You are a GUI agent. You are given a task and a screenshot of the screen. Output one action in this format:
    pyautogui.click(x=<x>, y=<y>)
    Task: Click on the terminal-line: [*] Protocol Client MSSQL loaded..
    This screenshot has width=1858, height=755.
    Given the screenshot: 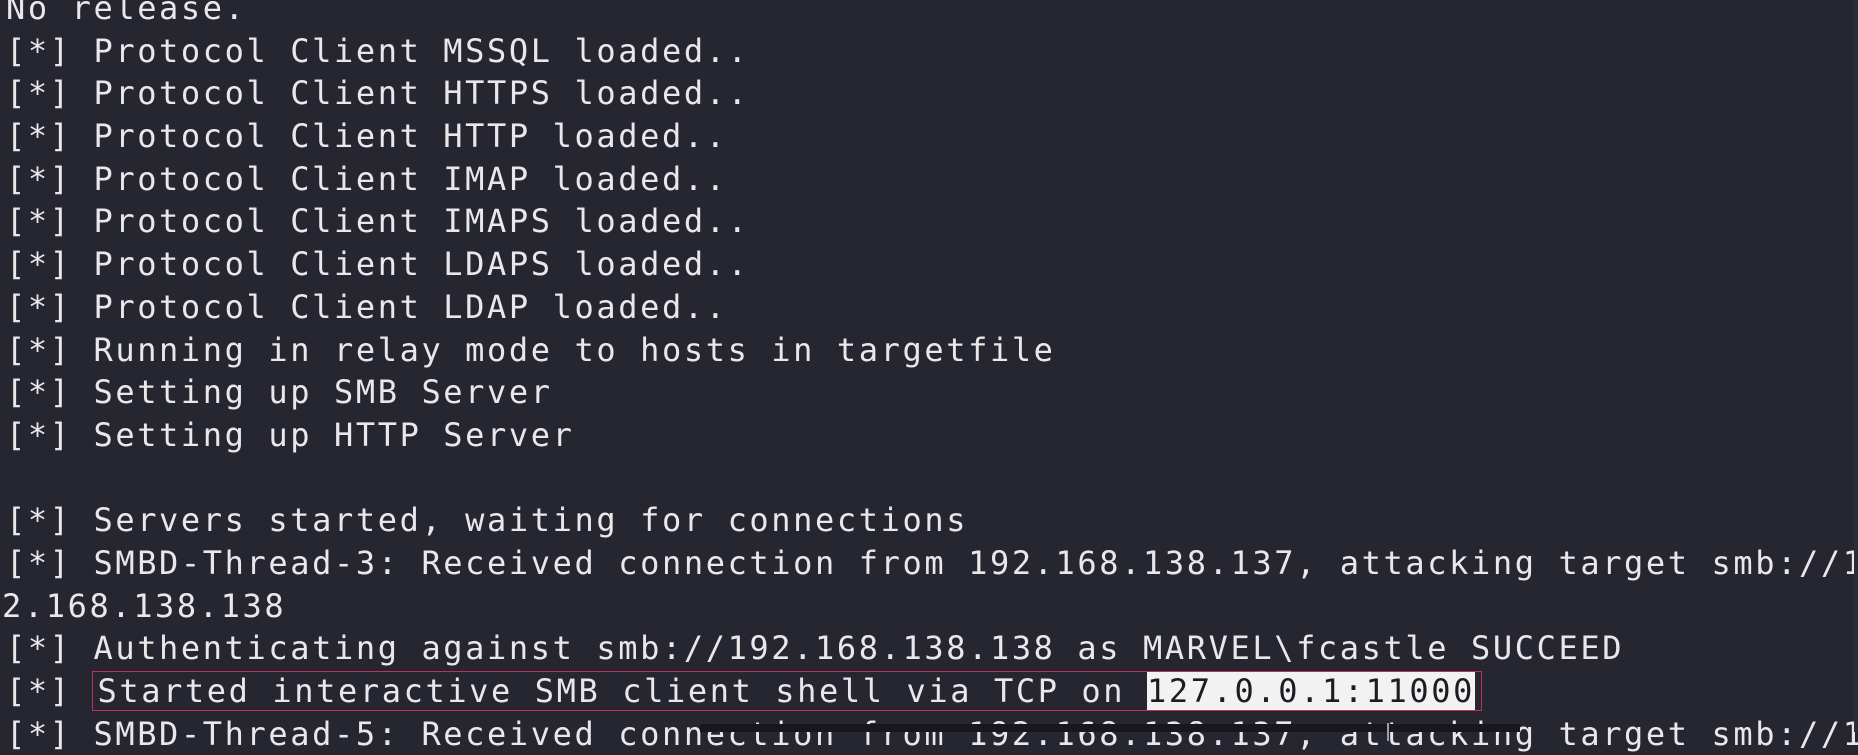 What is the action you would take?
    pyautogui.click(x=378, y=50)
    